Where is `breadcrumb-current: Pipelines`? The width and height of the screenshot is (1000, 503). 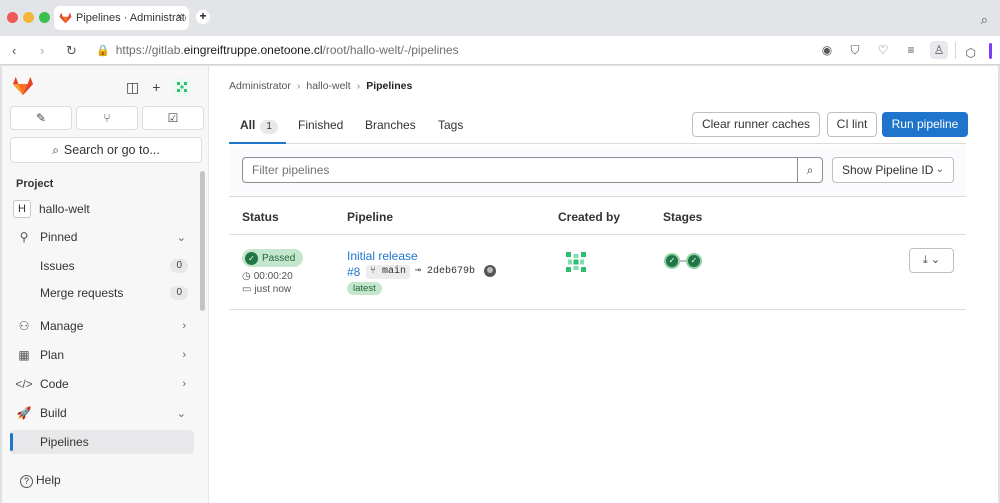 breadcrumb-current: Pipelines is located at coordinates (389, 86).